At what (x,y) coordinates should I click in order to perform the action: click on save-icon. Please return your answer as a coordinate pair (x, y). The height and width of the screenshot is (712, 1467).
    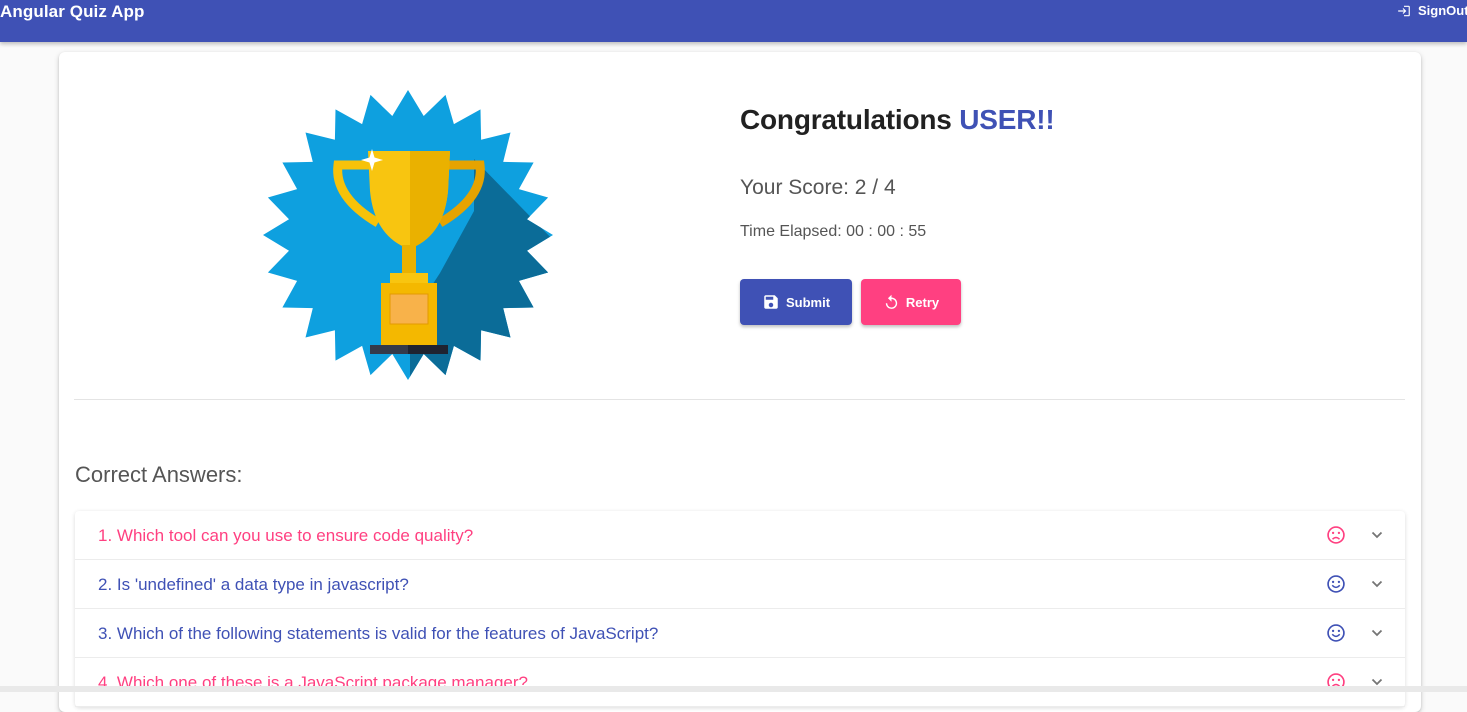
    Looking at the image, I should click on (771, 302).